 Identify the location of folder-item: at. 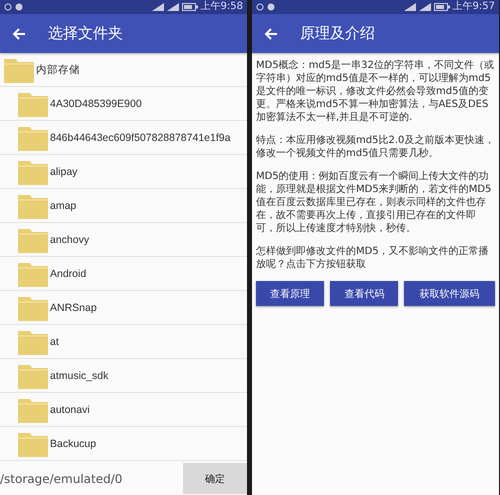
(123, 342).